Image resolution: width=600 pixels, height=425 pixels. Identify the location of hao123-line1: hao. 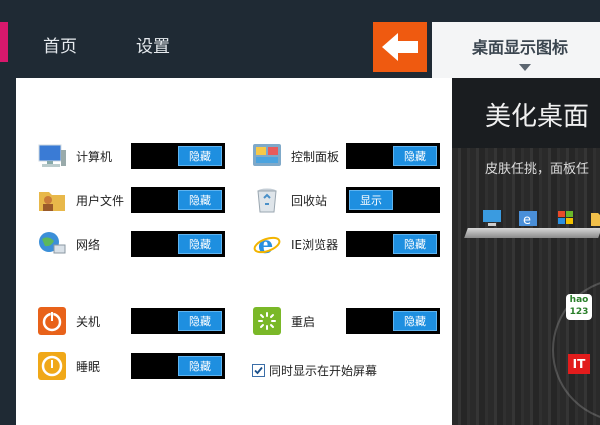
(579, 300).